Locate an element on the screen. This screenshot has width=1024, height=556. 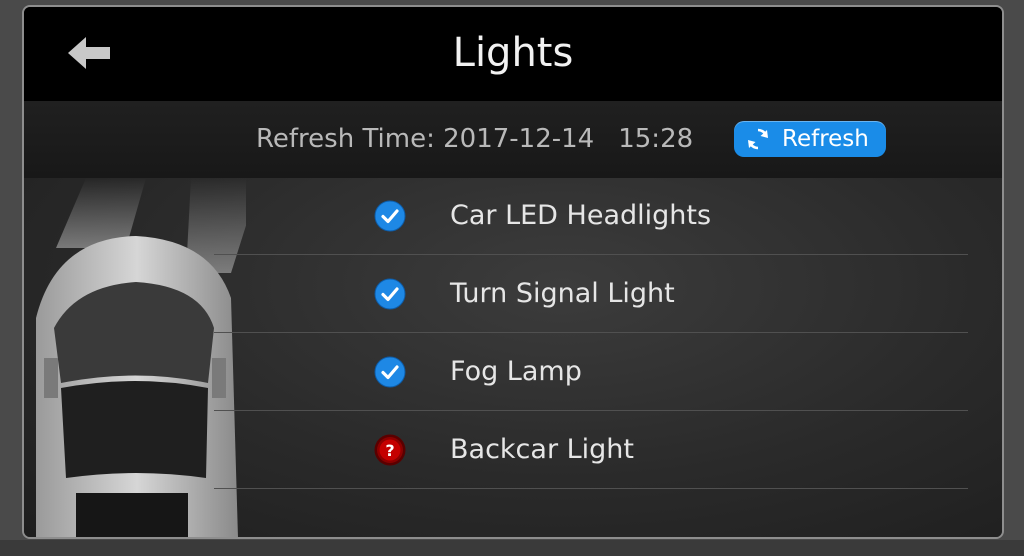
refresh-icon is located at coordinates (758, 139).